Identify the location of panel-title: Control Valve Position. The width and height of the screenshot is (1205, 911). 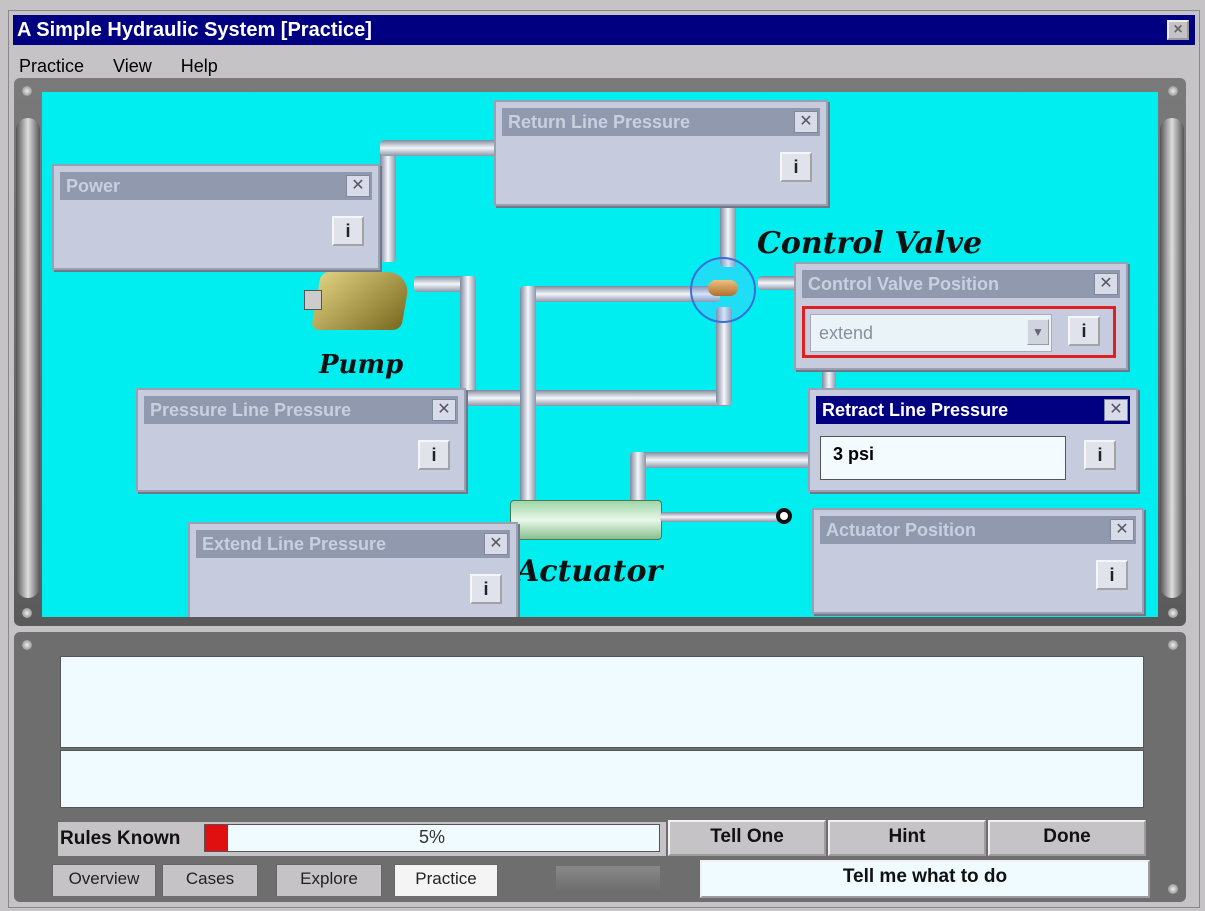
(961, 284).